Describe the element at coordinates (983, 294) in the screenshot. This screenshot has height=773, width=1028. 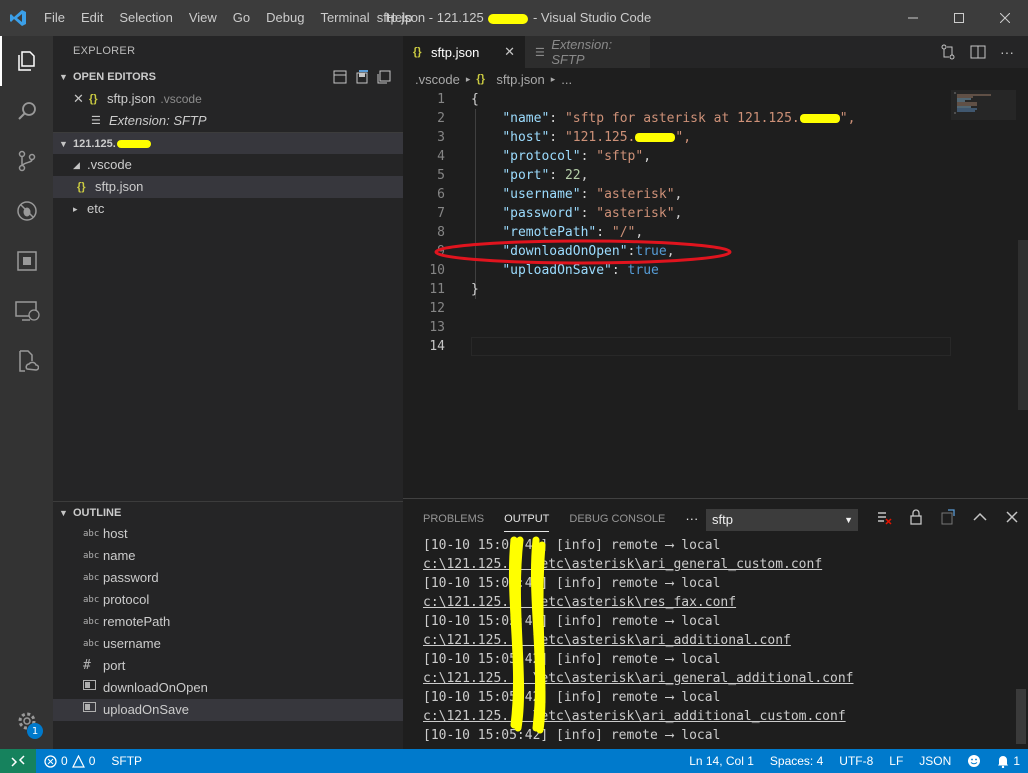
I see `minimap` at that location.